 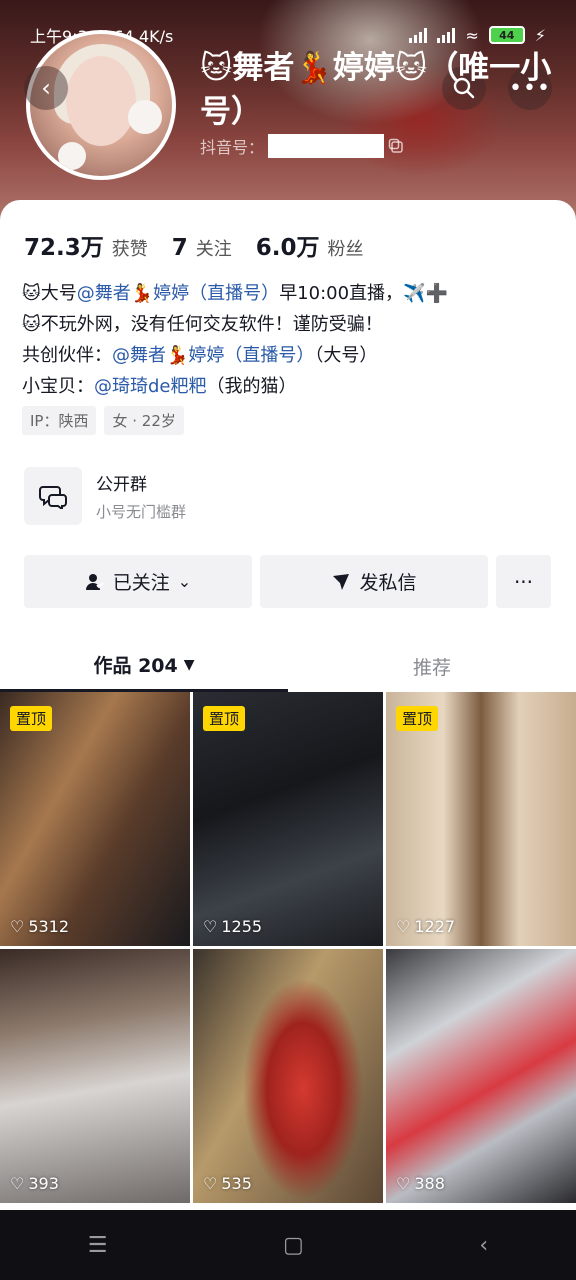 What do you see at coordinates (58, 386) in the screenshot?
I see `bio-text: 小宝贝：` at bounding box center [58, 386].